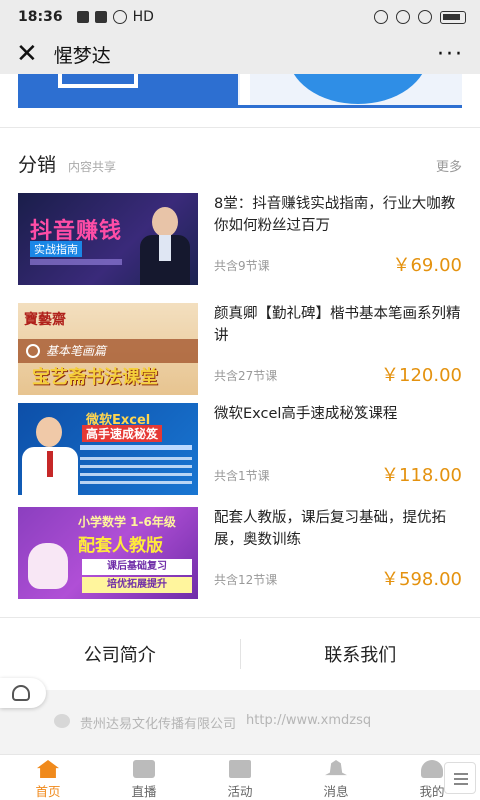 The width and height of the screenshot is (480, 800). I want to click on course-thumbnail: 小学数学 1-6年级 配套人教版 课后基础复习 培优拓展提升, so click(108, 553).